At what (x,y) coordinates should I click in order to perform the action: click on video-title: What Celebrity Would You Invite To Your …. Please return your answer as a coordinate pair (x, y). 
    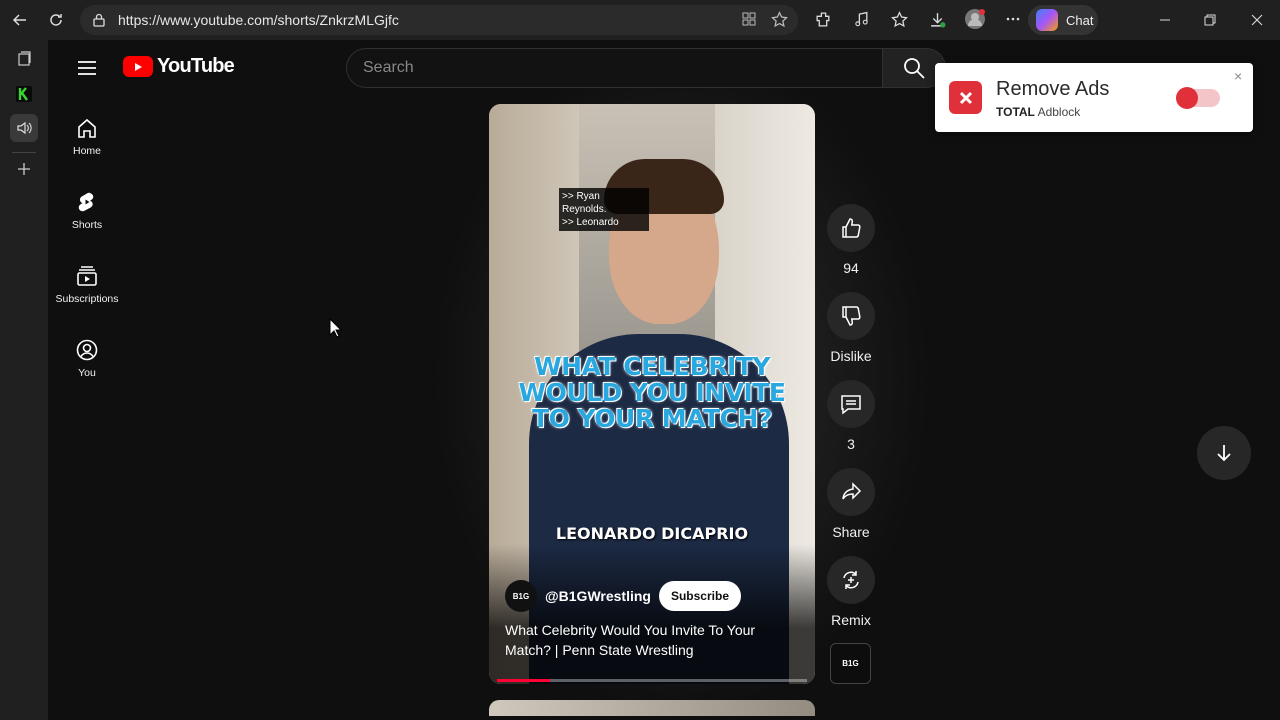
    Looking at the image, I should click on (650, 640).